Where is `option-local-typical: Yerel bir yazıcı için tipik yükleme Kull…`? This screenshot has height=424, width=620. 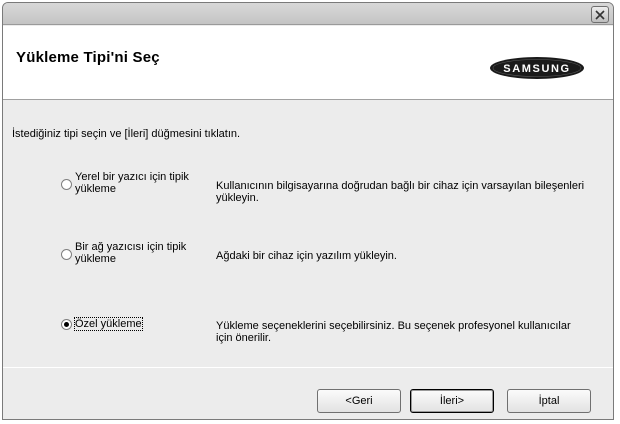
option-local-typical: Yerel bir yazıcı için tipik yükleme Kull… is located at coordinates (308, 189).